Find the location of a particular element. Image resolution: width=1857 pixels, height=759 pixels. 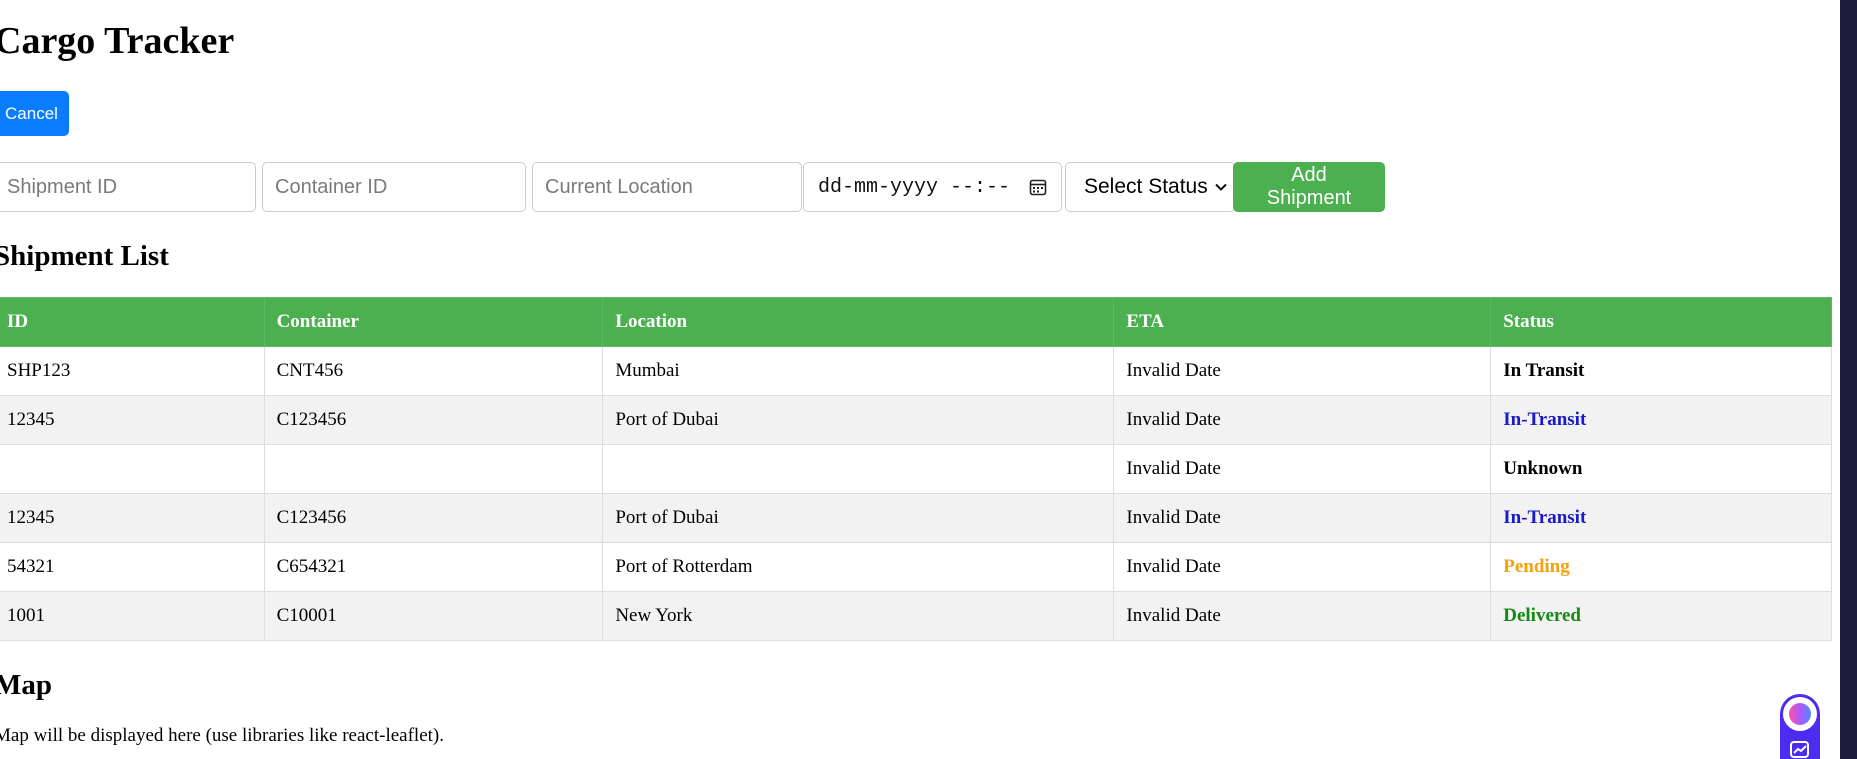

cancel-button: Cancel is located at coordinates (34, 113).